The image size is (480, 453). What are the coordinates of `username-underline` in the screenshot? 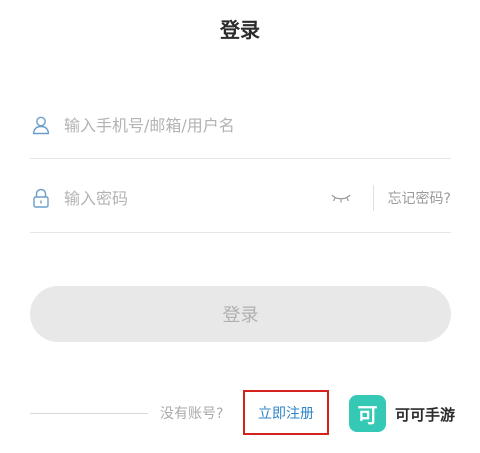 It's located at (240, 158).